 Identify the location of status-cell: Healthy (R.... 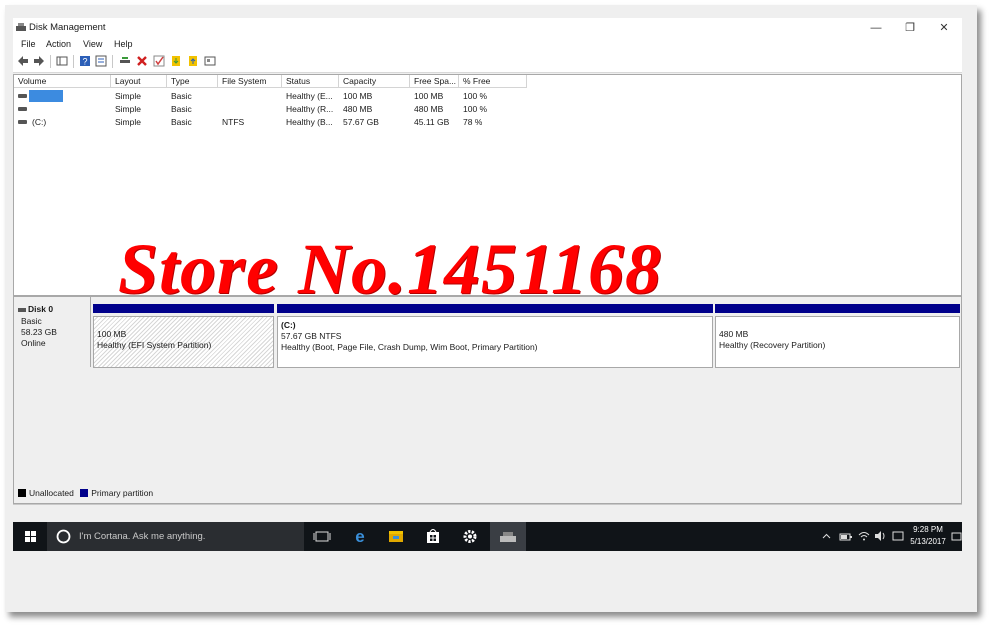
(310, 109).